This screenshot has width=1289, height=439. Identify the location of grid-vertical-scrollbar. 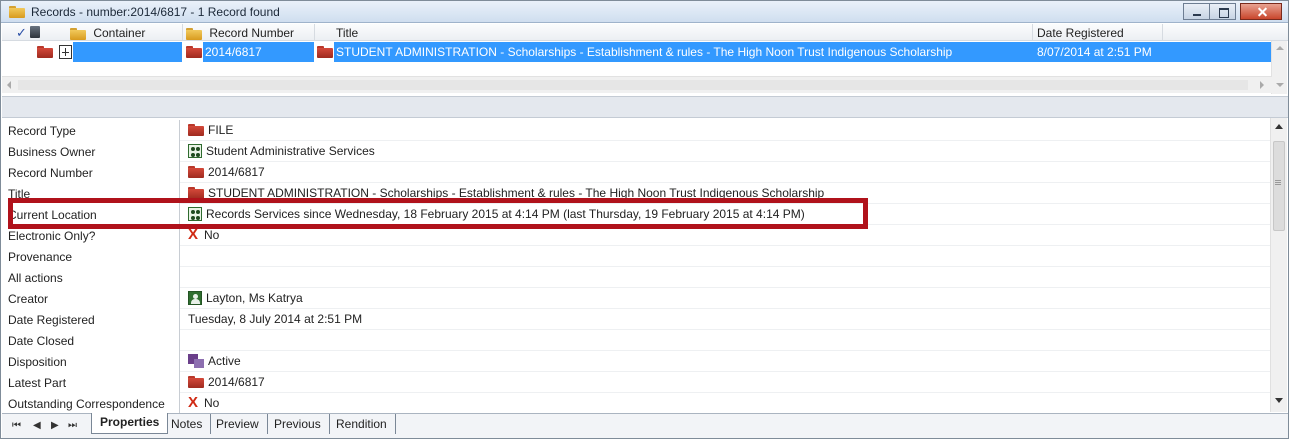
(1279, 67).